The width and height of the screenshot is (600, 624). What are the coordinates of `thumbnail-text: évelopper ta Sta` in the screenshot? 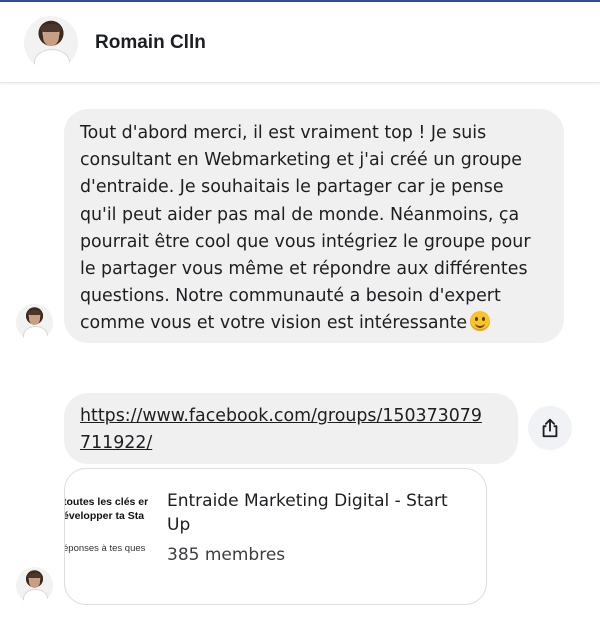 It's located at (105, 516).